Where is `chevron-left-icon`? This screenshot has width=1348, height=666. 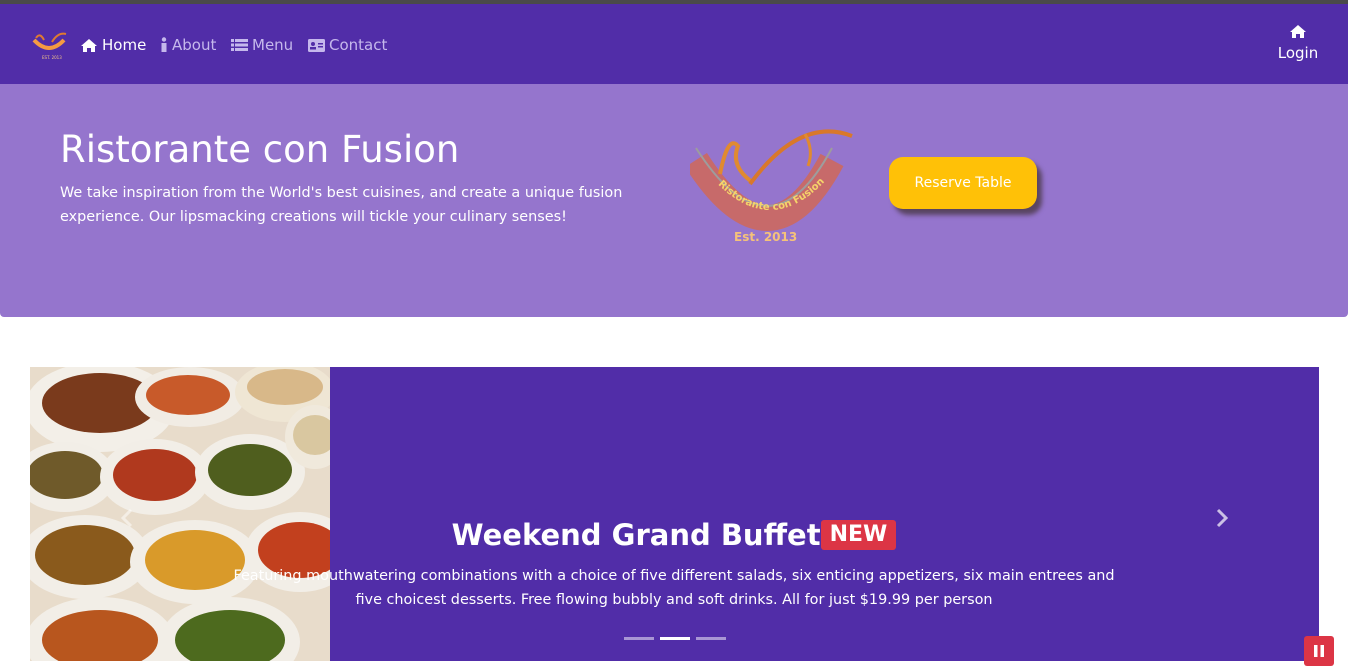
chevron-left-icon is located at coordinates (126, 518).